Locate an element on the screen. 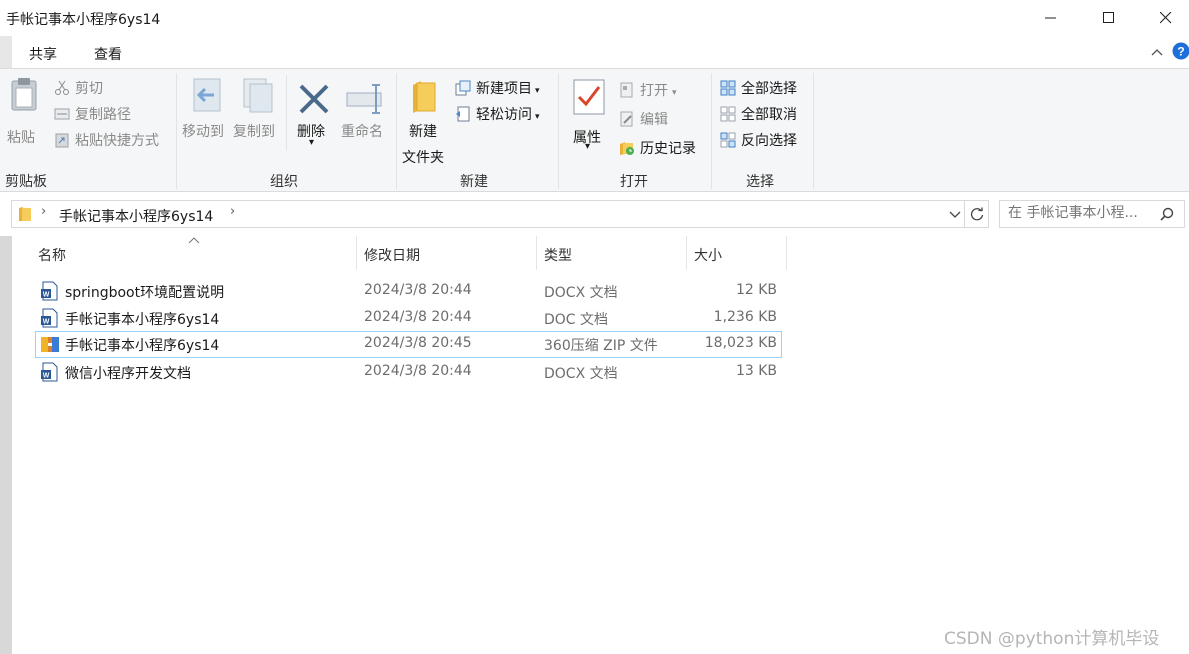  open-icon is located at coordinates (626, 90).